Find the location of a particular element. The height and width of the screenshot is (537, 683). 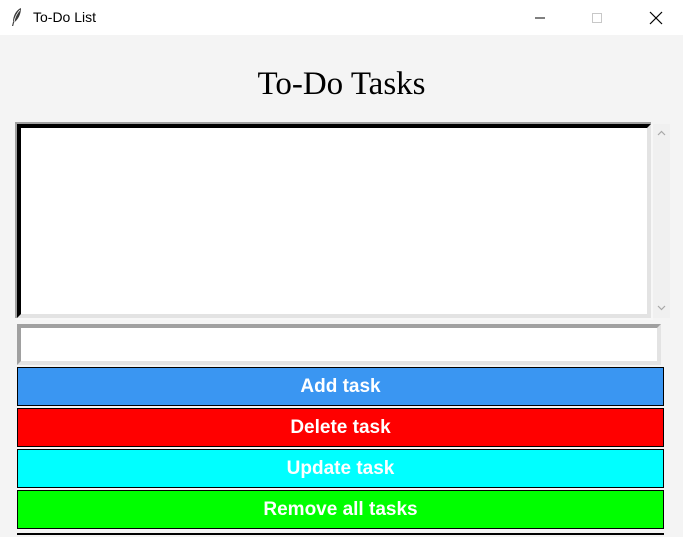

window-bottom-border is located at coordinates (340, 534).